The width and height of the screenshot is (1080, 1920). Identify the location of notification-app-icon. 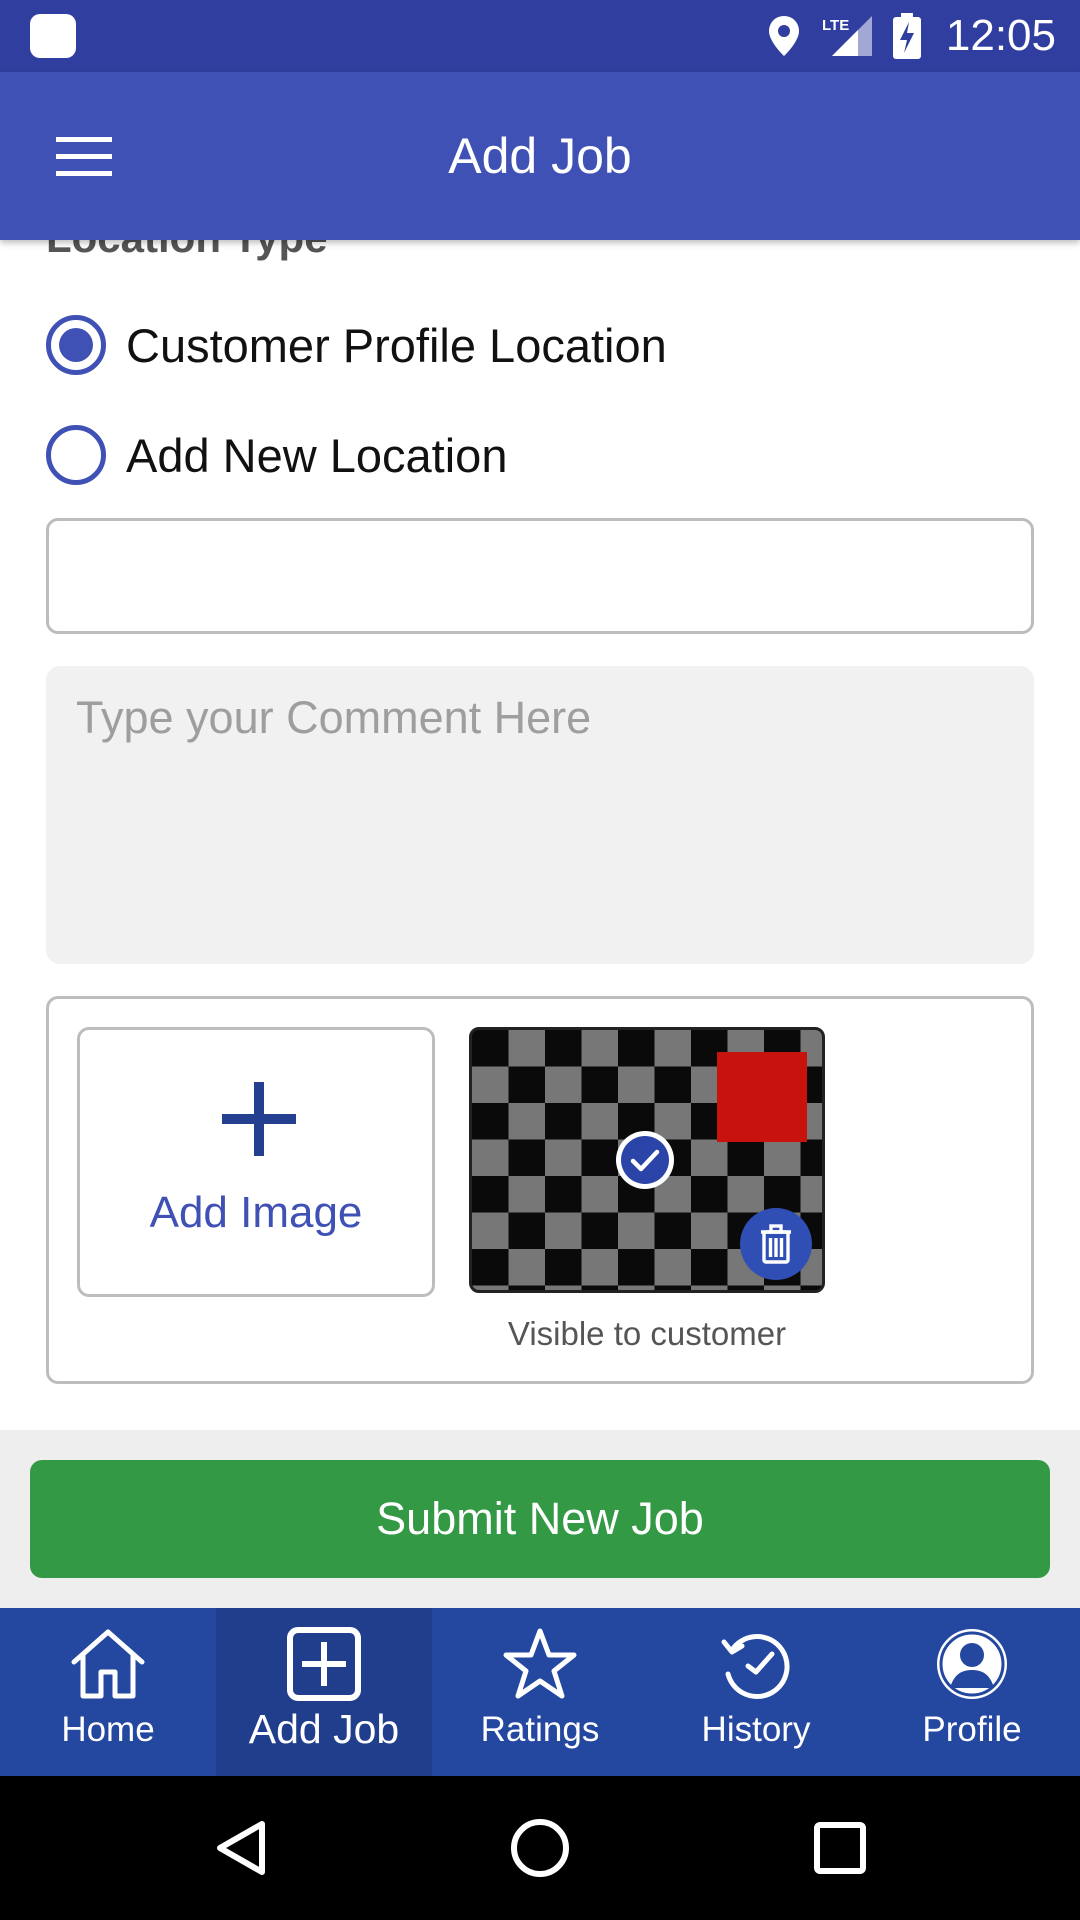
(53, 36).